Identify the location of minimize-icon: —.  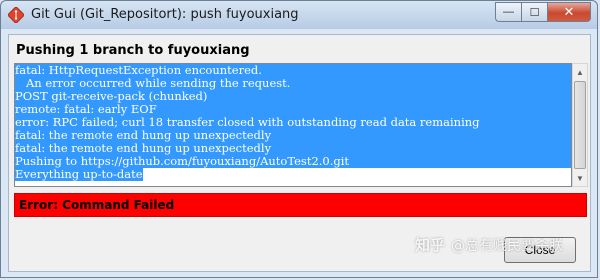
(508, 12).